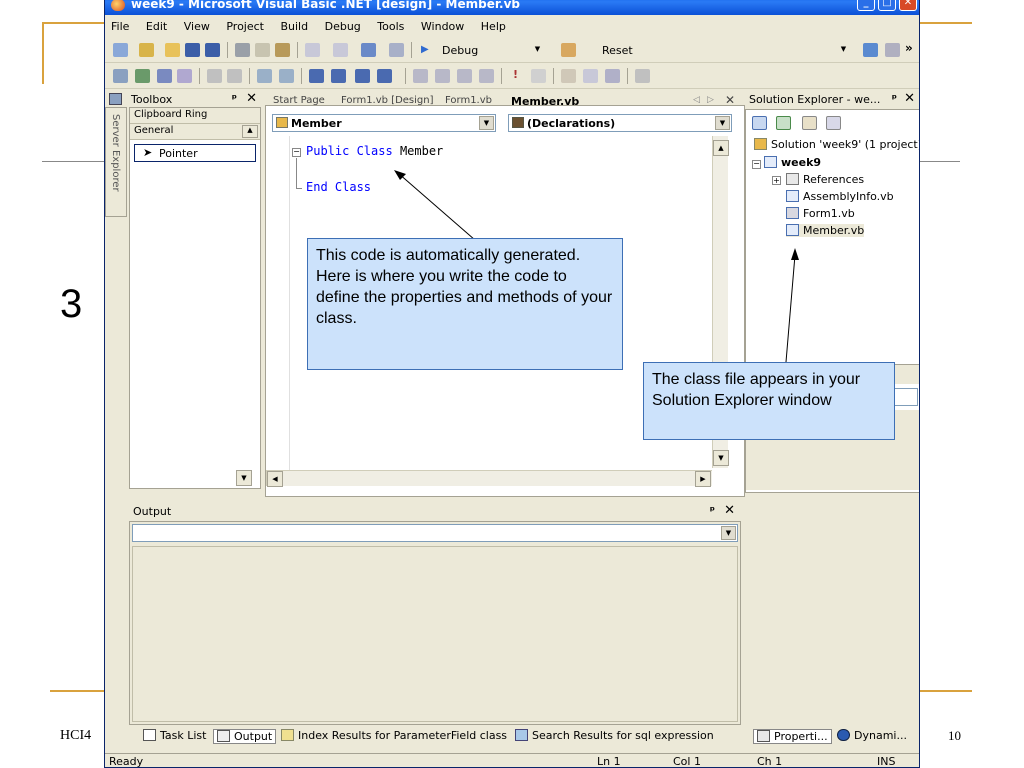 This screenshot has height=768, width=1024. Describe the element at coordinates (790, 308) in the screenshot. I see `explorer-callout-arrow` at that location.